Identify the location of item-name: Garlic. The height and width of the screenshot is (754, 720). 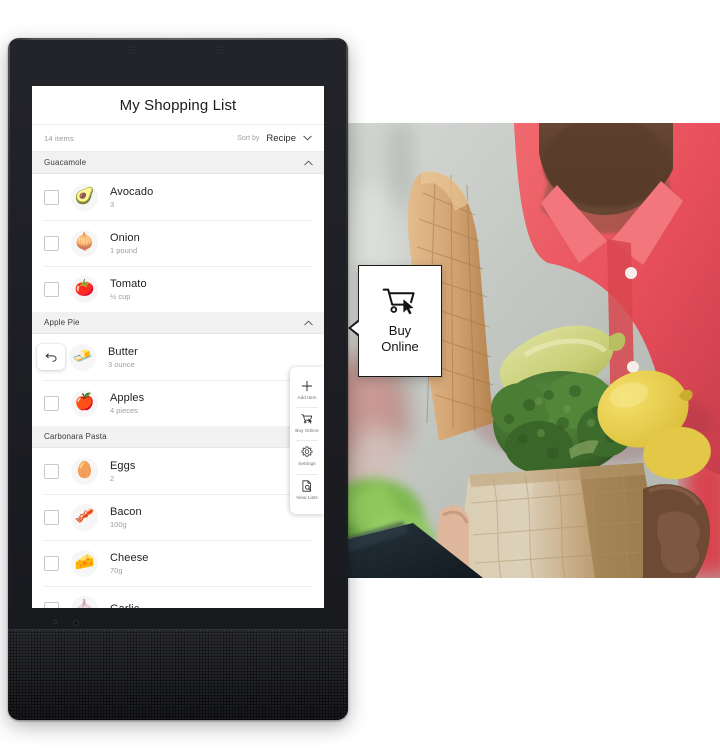
(124, 605).